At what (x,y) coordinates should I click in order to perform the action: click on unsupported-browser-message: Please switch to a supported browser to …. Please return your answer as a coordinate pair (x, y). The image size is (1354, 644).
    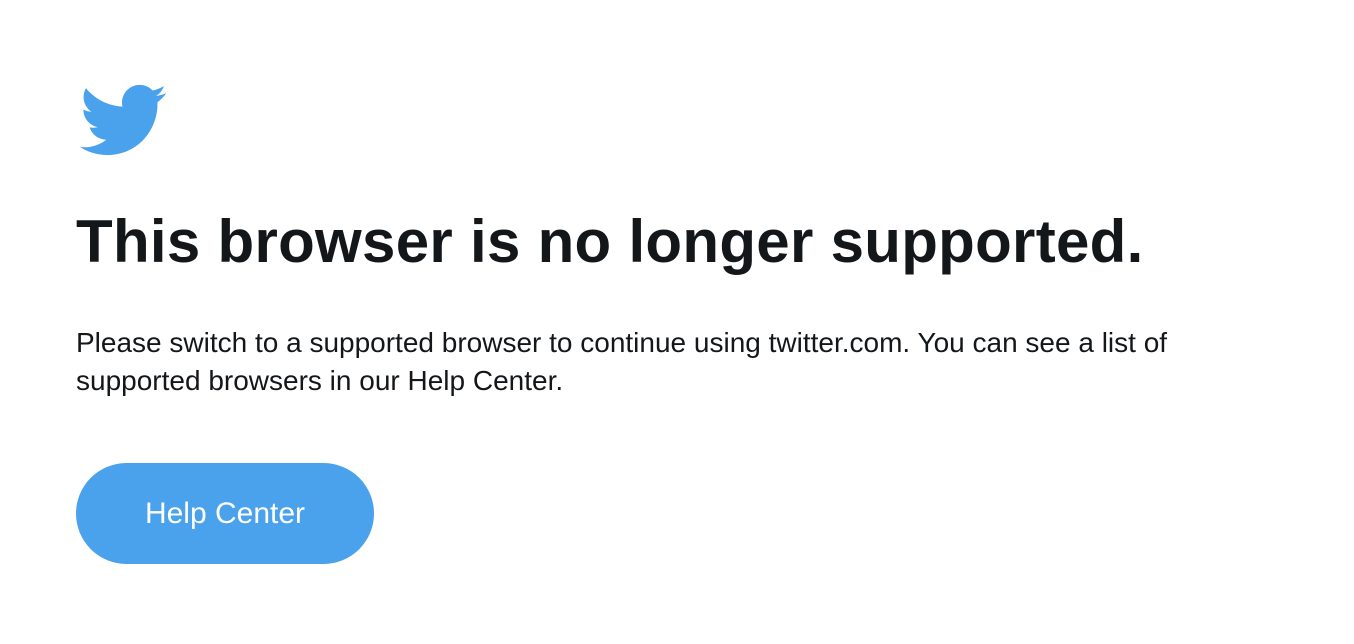
    Looking at the image, I should click on (622, 361).